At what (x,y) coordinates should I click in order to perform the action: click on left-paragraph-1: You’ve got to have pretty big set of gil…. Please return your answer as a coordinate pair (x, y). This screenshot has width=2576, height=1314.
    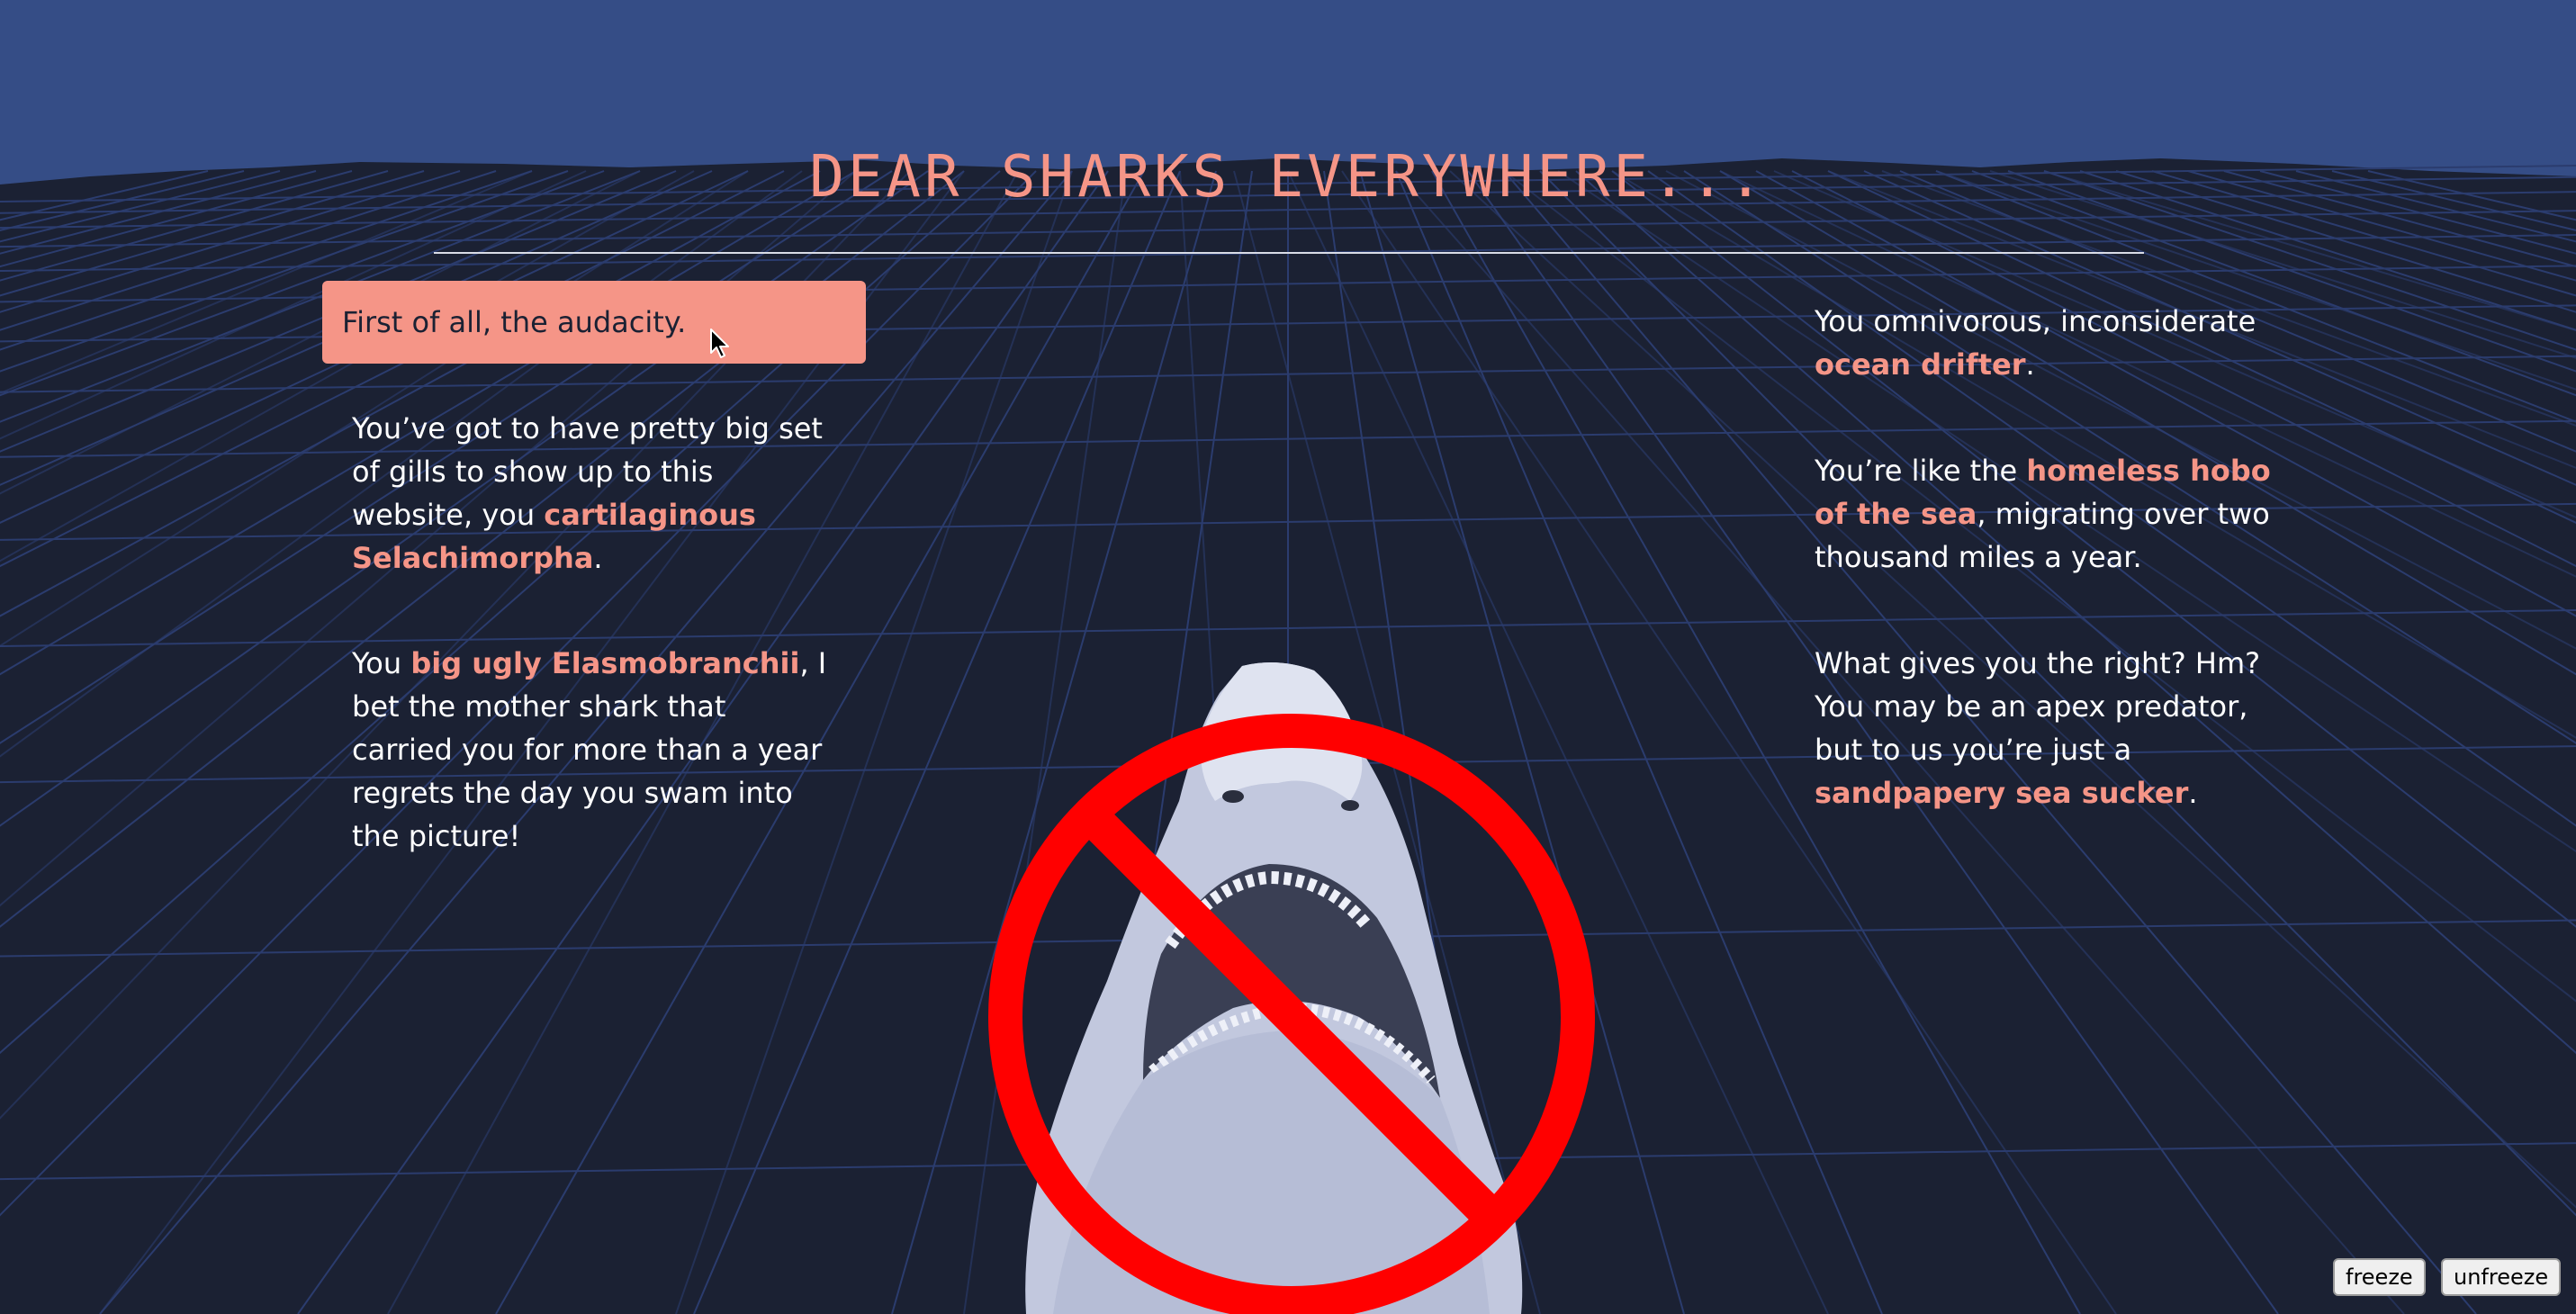
    Looking at the image, I should click on (587, 493).